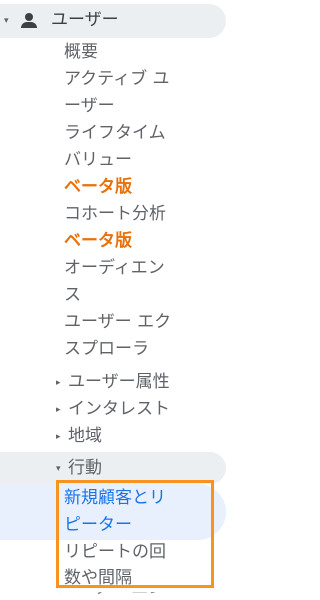 This screenshot has width=320, height=600. What do you see at coordinates (119, 382) in the screenshot?
I see `nav-group-label: ユーザー属性` at bounding box center [119, 382].